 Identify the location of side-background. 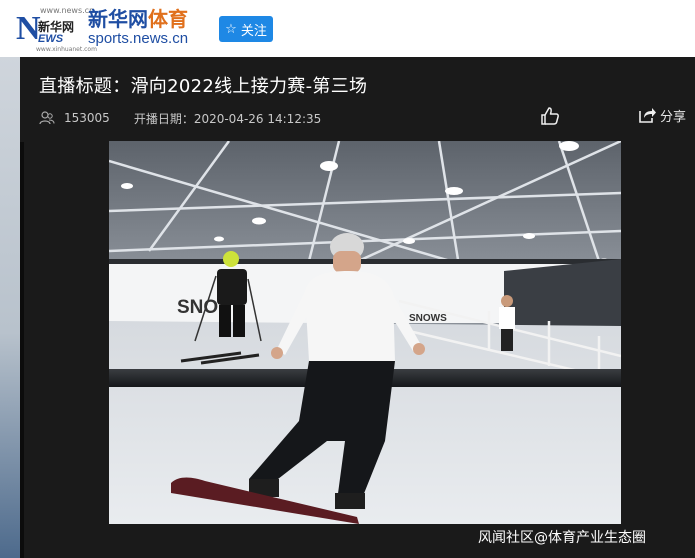
(10, 307).